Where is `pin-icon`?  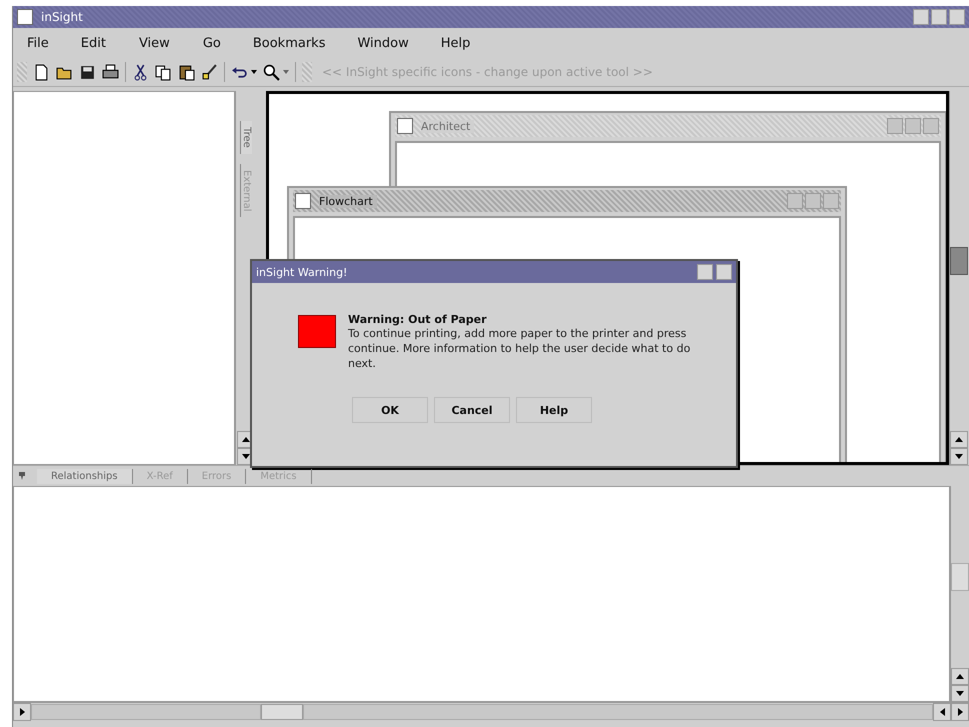
pin-icon is located at coordinates (22, 476).